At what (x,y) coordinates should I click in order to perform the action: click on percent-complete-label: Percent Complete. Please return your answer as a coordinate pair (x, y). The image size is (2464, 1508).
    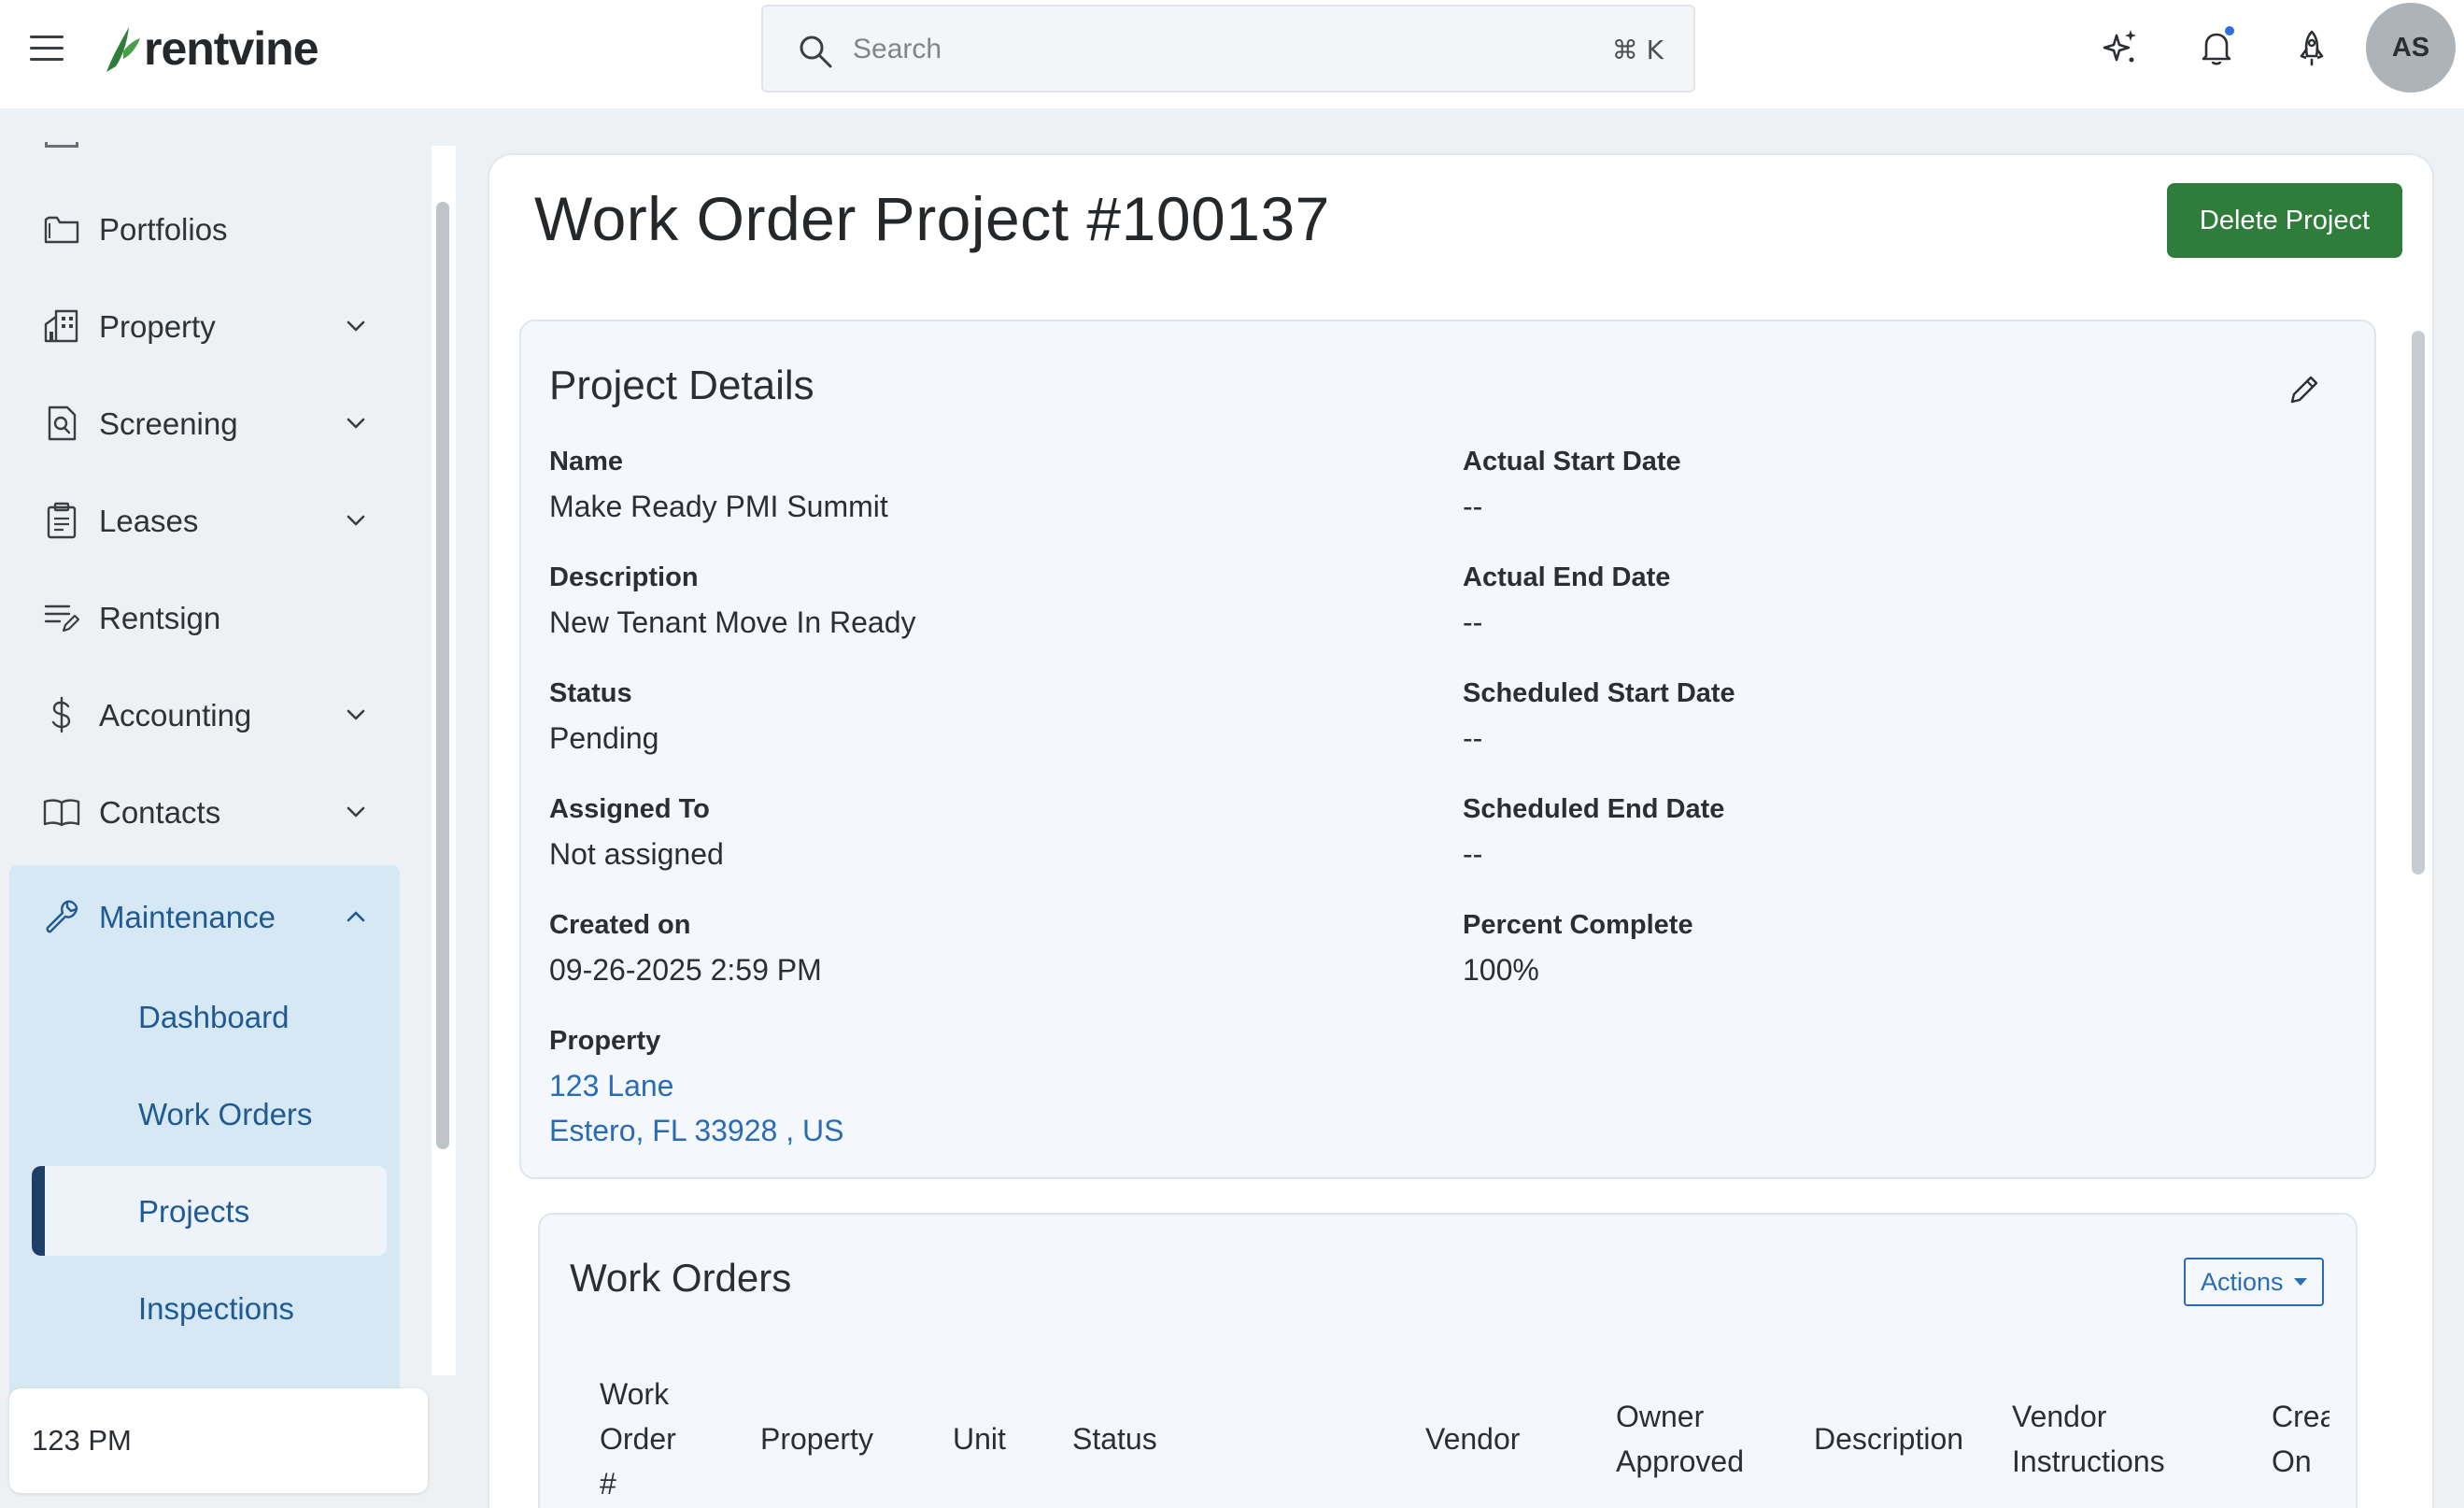
    Looking at the image, I should click on (1578, 925).